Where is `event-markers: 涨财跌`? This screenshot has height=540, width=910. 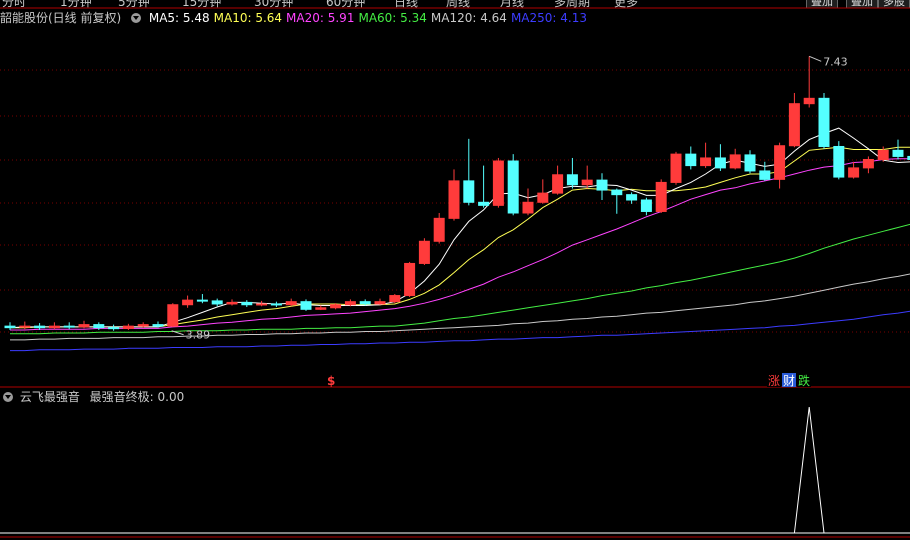 event-markers: 涨财跌 is located at coordinates (789, 380).